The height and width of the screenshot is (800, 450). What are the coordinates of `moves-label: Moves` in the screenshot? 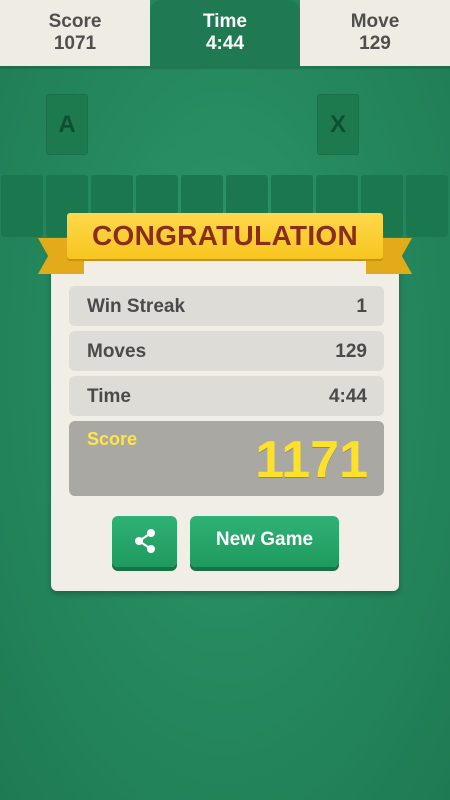 It's located at (117, 351).